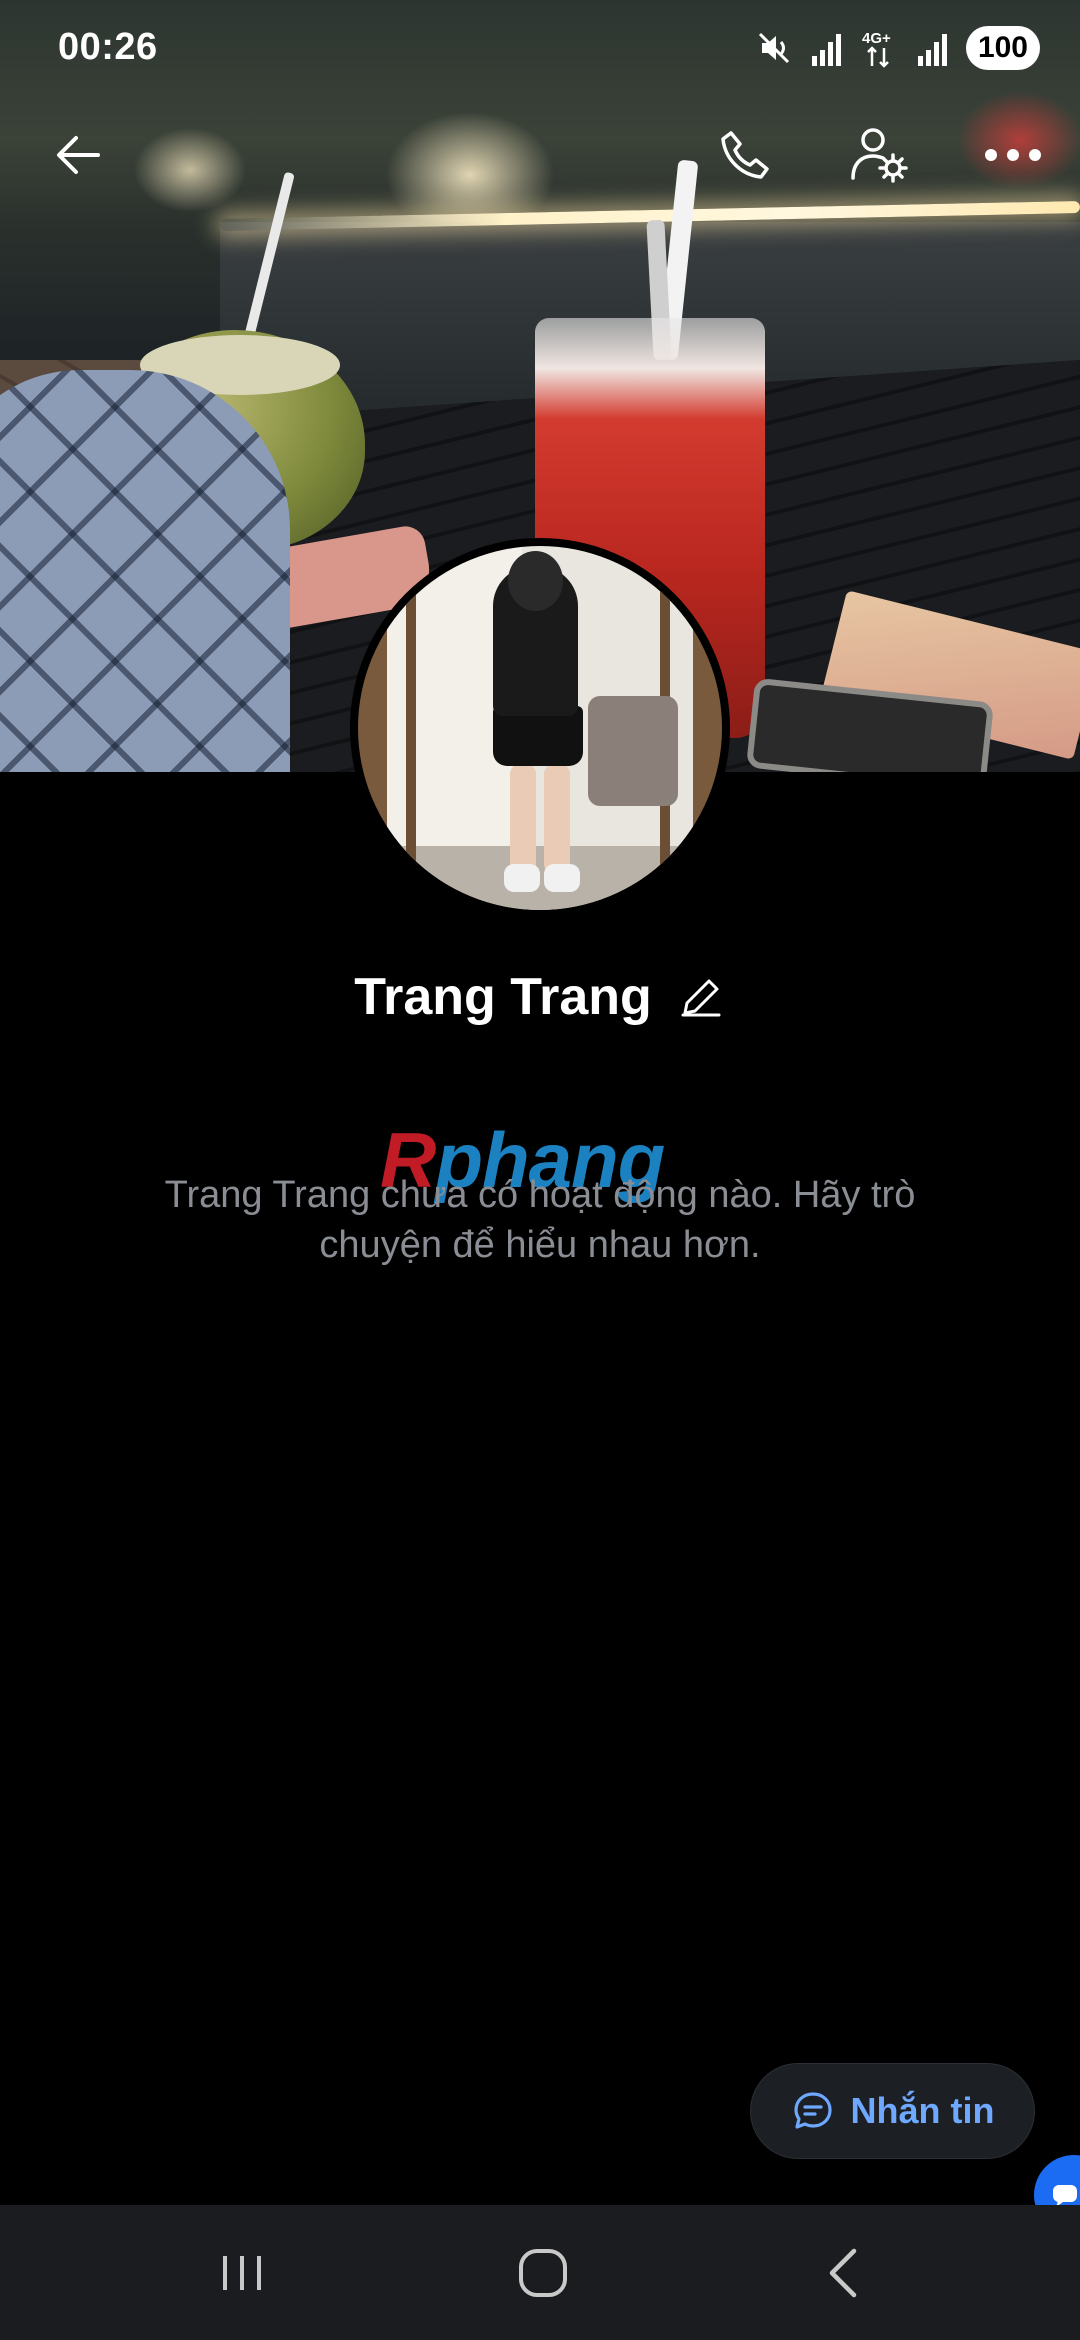 This screenshot has width=1080, height=2340. Describe the element at coordinates (535, 581) in the screenshot. I see `avatar-head` at that location.